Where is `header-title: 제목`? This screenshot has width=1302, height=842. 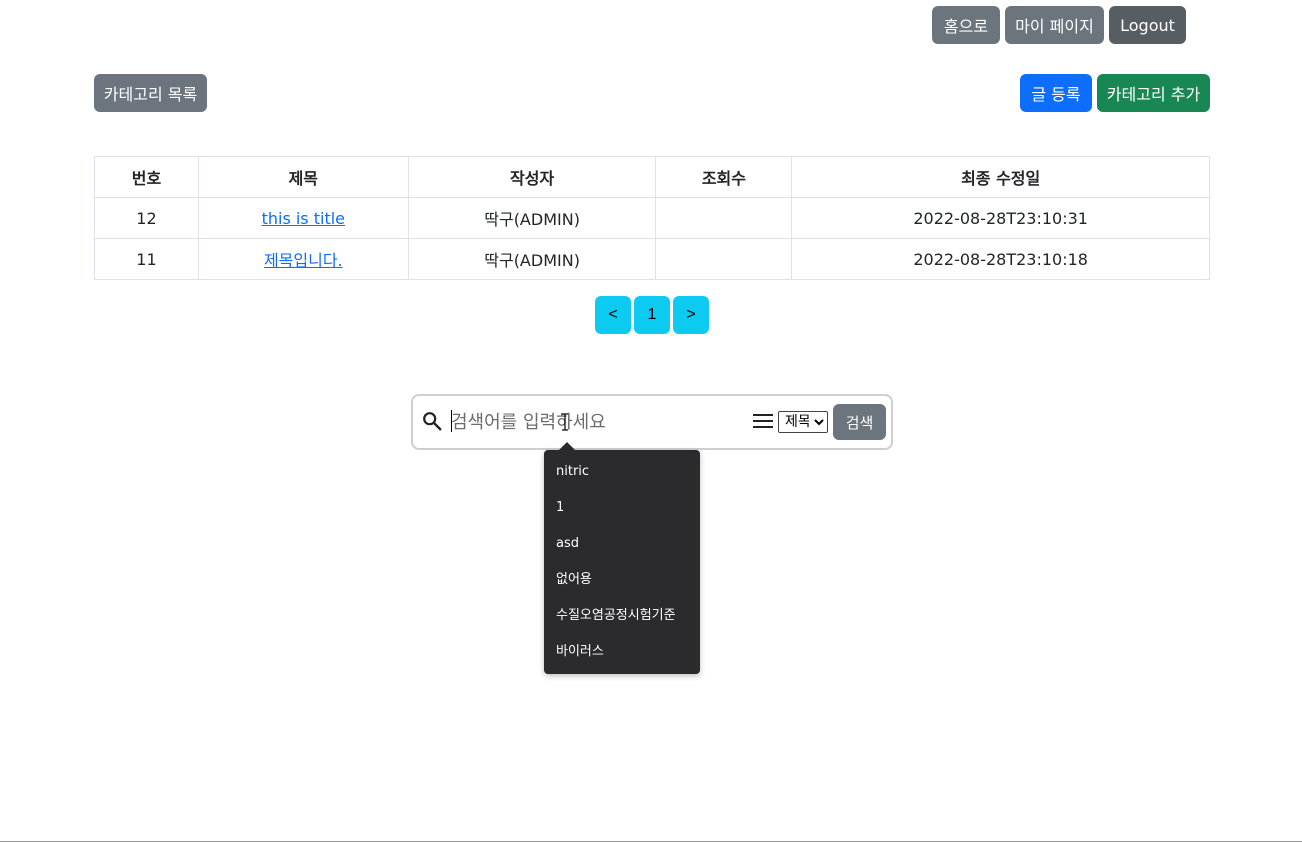
header-title: 제목 is located at coordinates (303, 177).